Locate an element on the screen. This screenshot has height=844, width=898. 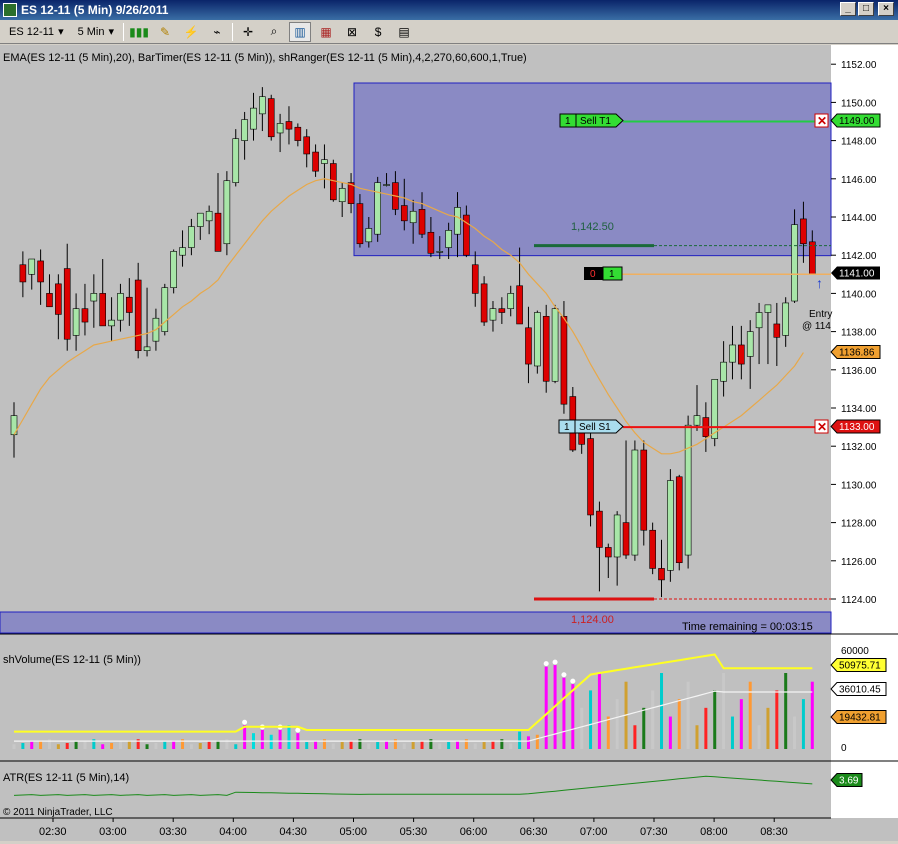
price-tick-label: 1144.00 is located at coordinates (859, 218).